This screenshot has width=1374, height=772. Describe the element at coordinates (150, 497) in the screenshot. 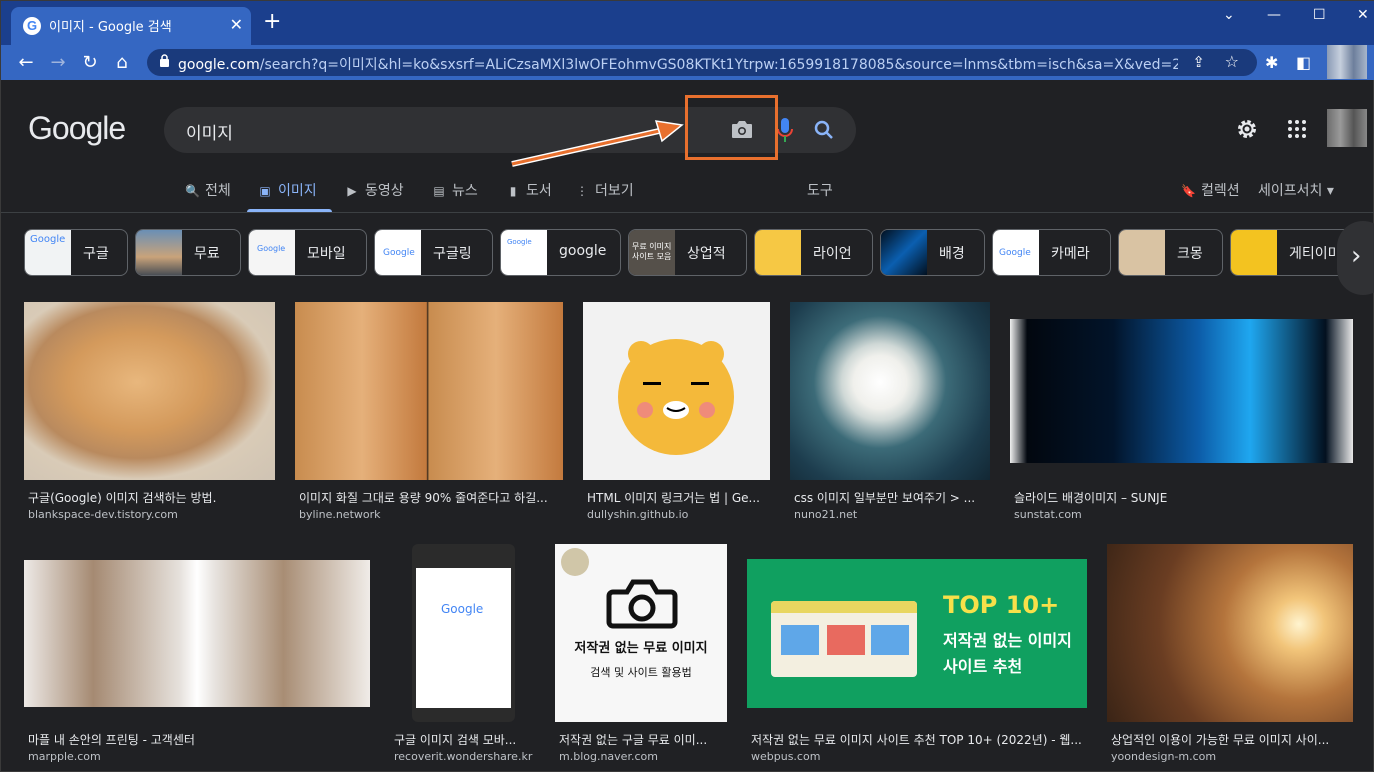

I see `result-caption: 구글(Google) 이미지 검색하는 방법.` at that location.